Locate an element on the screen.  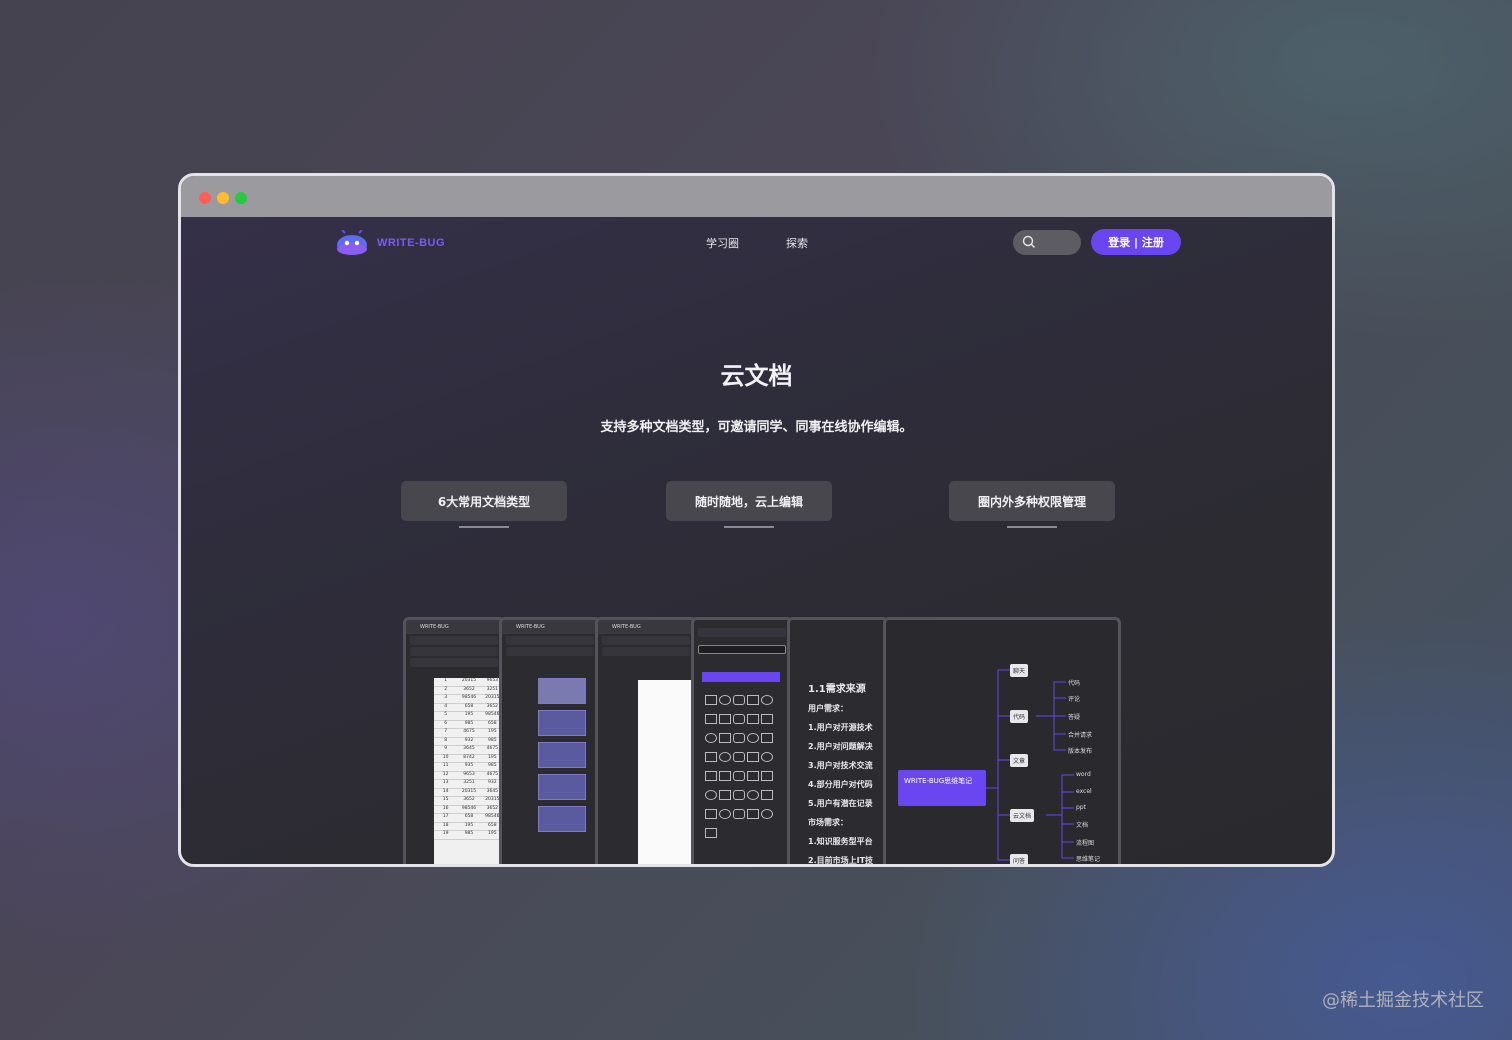
close-window-button is located at coordinates (205, 198).